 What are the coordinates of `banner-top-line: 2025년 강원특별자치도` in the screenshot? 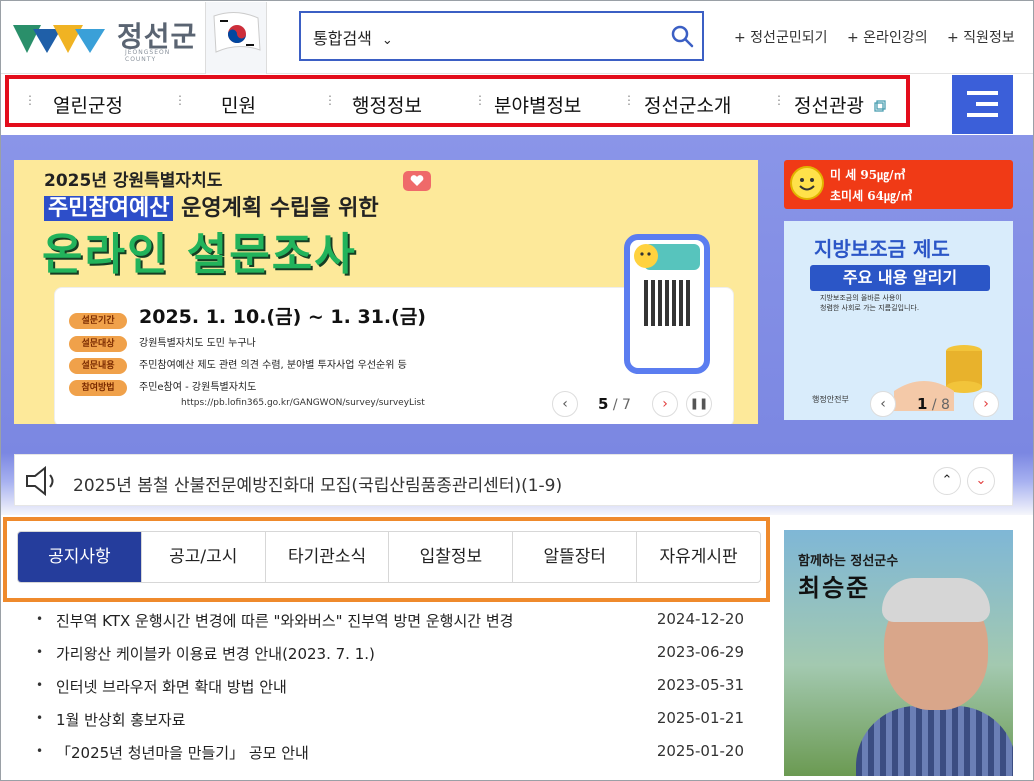 It's located at (133, 181).